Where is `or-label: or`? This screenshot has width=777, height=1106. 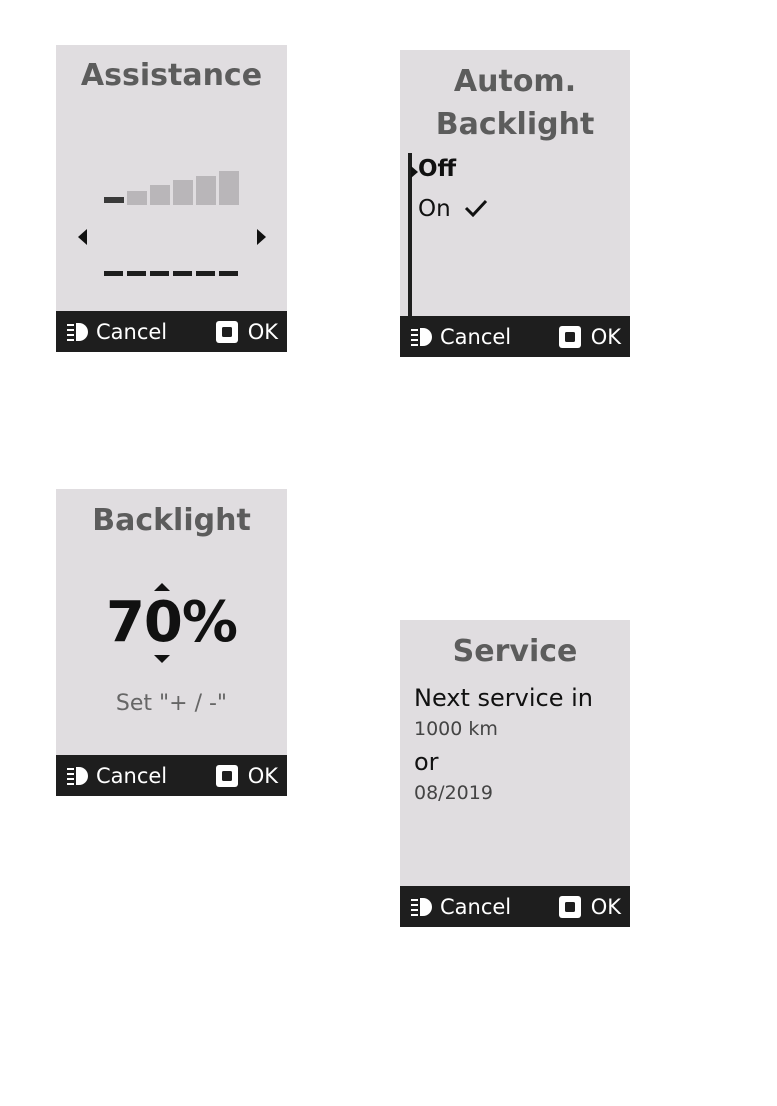
or-label: or is located at coordinates (426, 762).